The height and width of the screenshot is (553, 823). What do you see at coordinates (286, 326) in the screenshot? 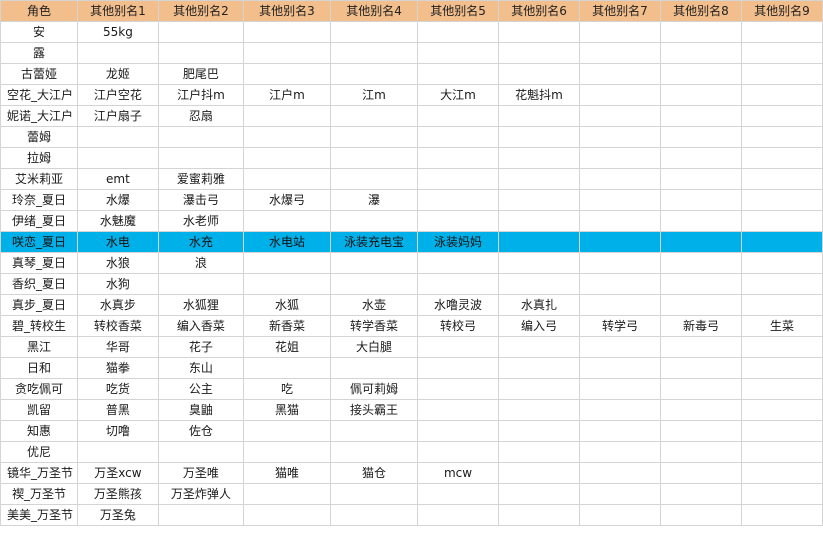
I see `alias-cell: 新香菜` at bounding box center [286, 326].